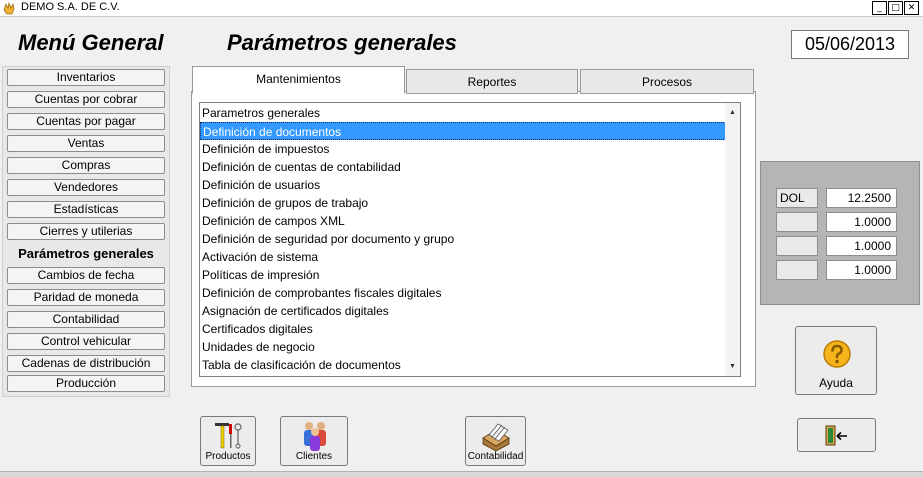  What do you see at coordinates (315, 436) in the screenshot?
I see `people-icon` at bounding box center [315, 436].